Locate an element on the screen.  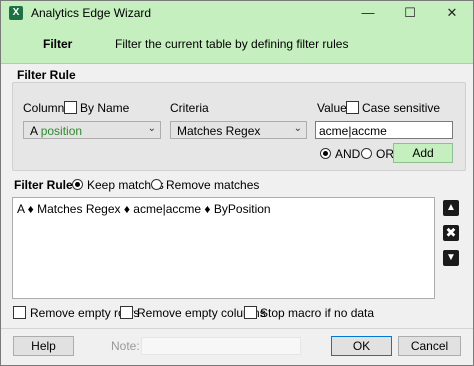
move-down-icon: ▼ is located at coordinates (451, 258).